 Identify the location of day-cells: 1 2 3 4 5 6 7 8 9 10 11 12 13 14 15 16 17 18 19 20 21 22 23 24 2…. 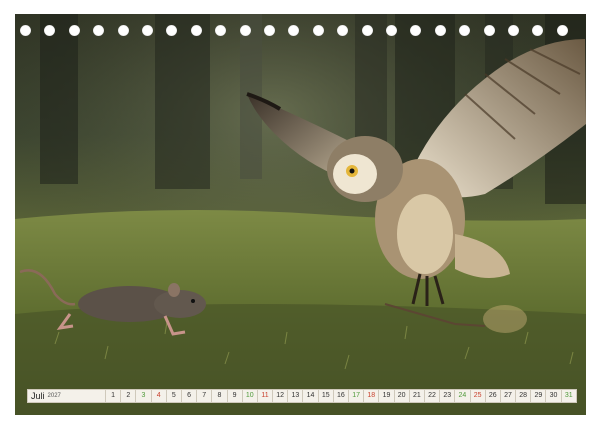
(341, 396).